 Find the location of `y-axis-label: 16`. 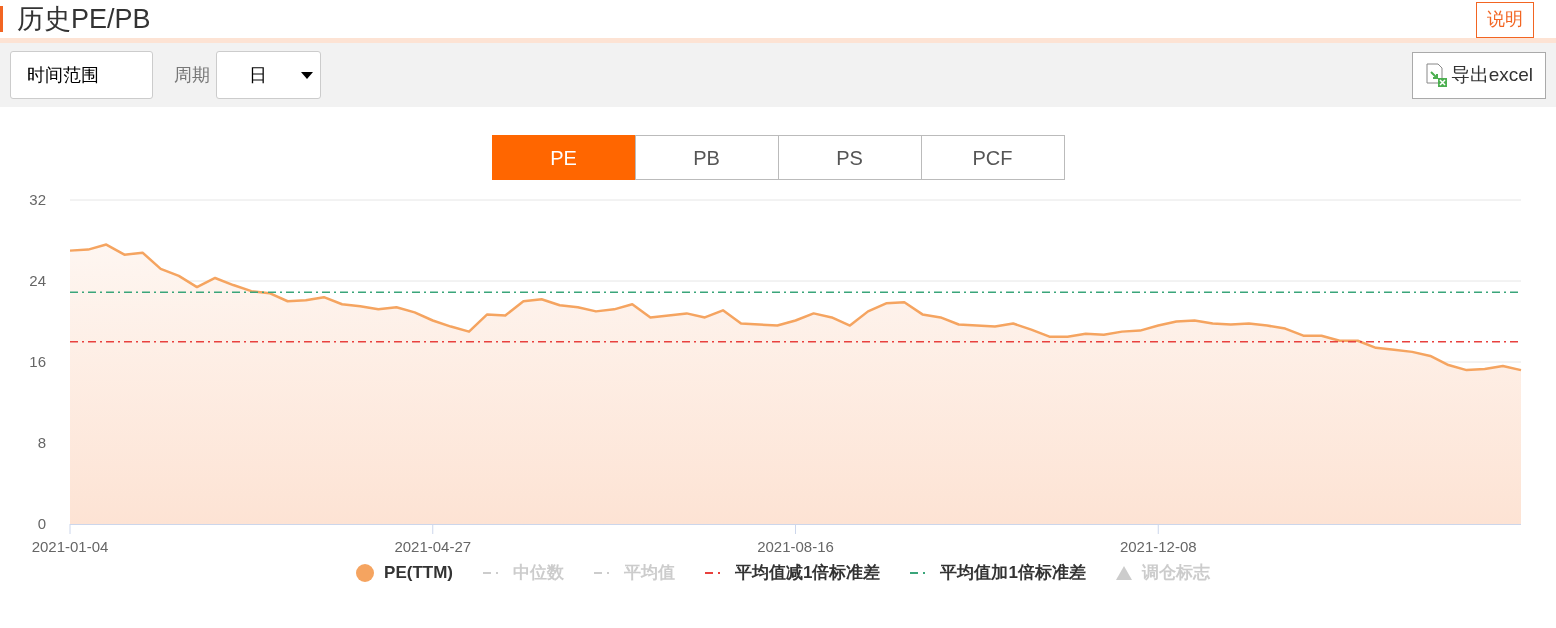

y-axis-label: 16 is located at coordinates (37, 361).